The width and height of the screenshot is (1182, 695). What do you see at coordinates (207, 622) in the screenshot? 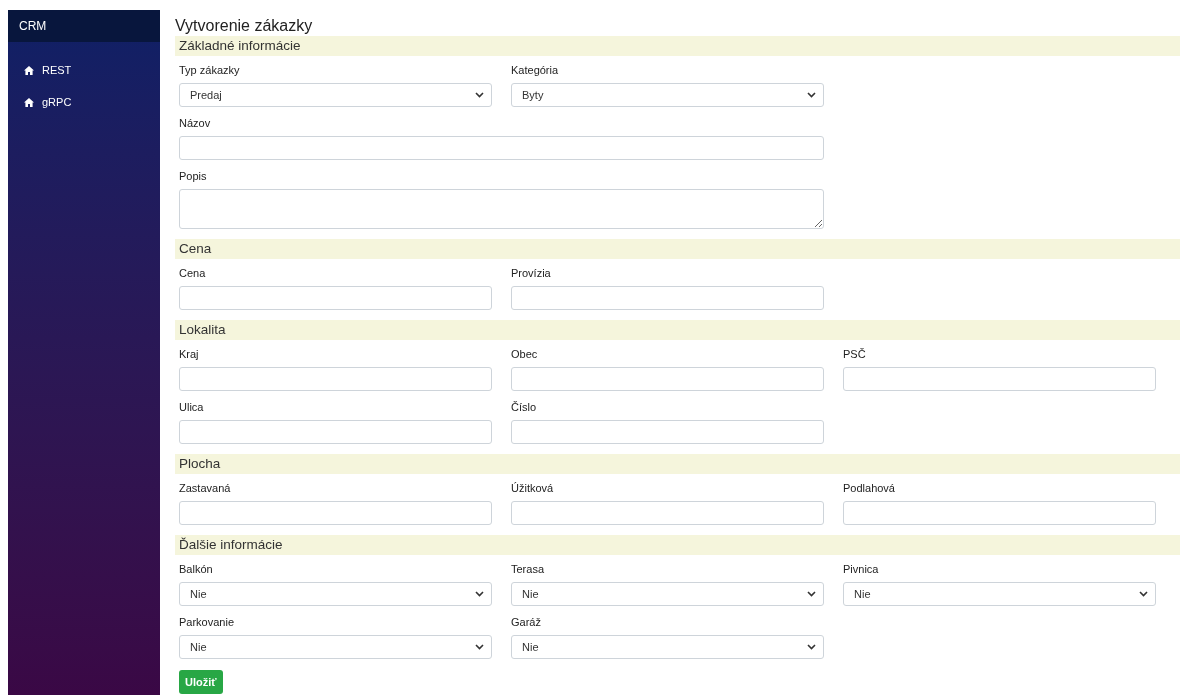
I see `field-label: Parkovanie` at bounding box center [207, 622].